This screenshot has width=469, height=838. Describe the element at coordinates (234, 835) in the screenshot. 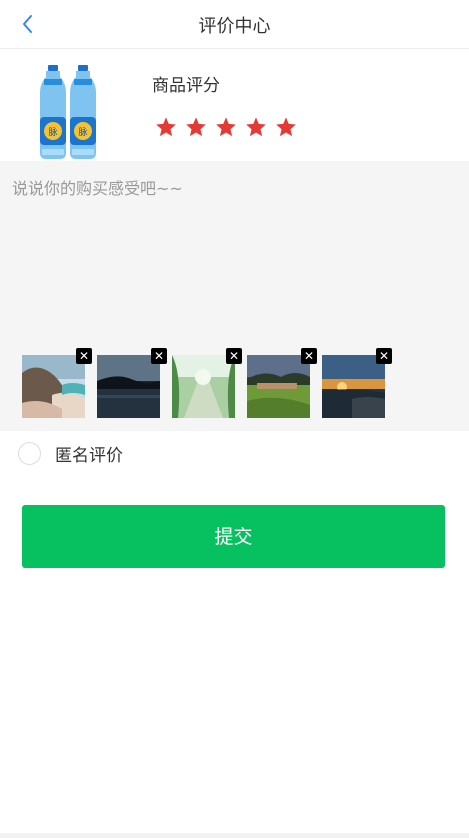

I see `bottom-divider` at that location.